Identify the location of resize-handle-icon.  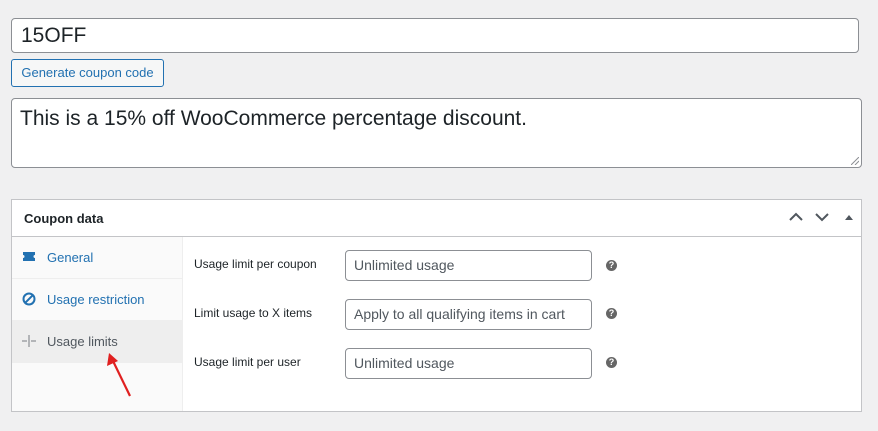
(855, 161).